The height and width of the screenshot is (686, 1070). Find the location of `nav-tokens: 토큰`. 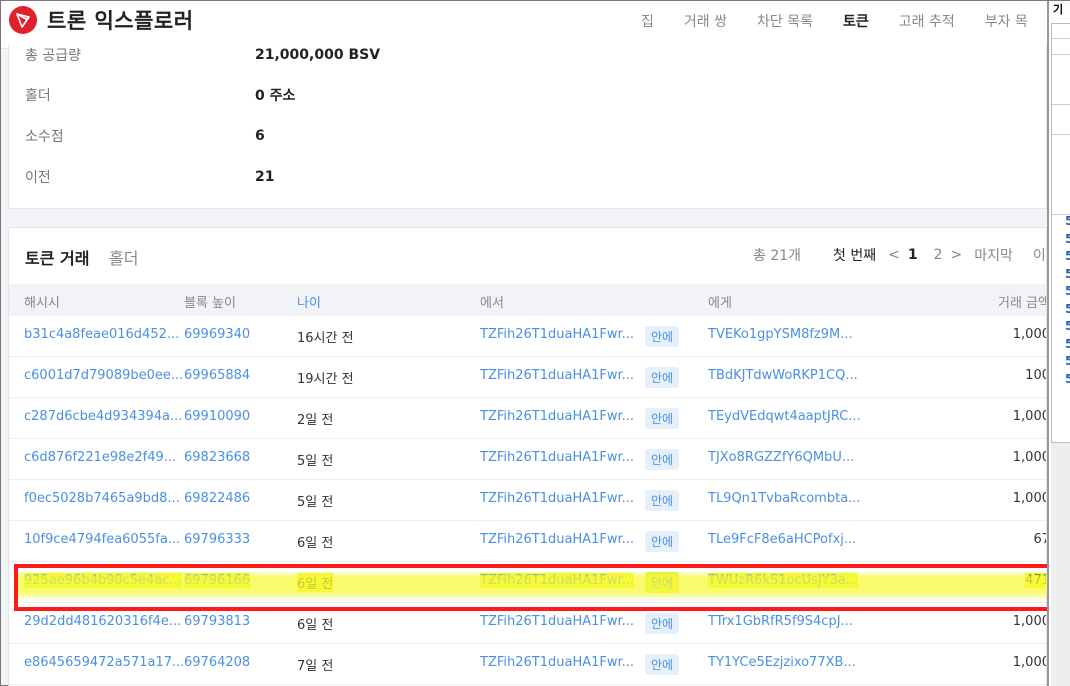

nav-tokens: 토큰 is located at coordinates (856, 21).